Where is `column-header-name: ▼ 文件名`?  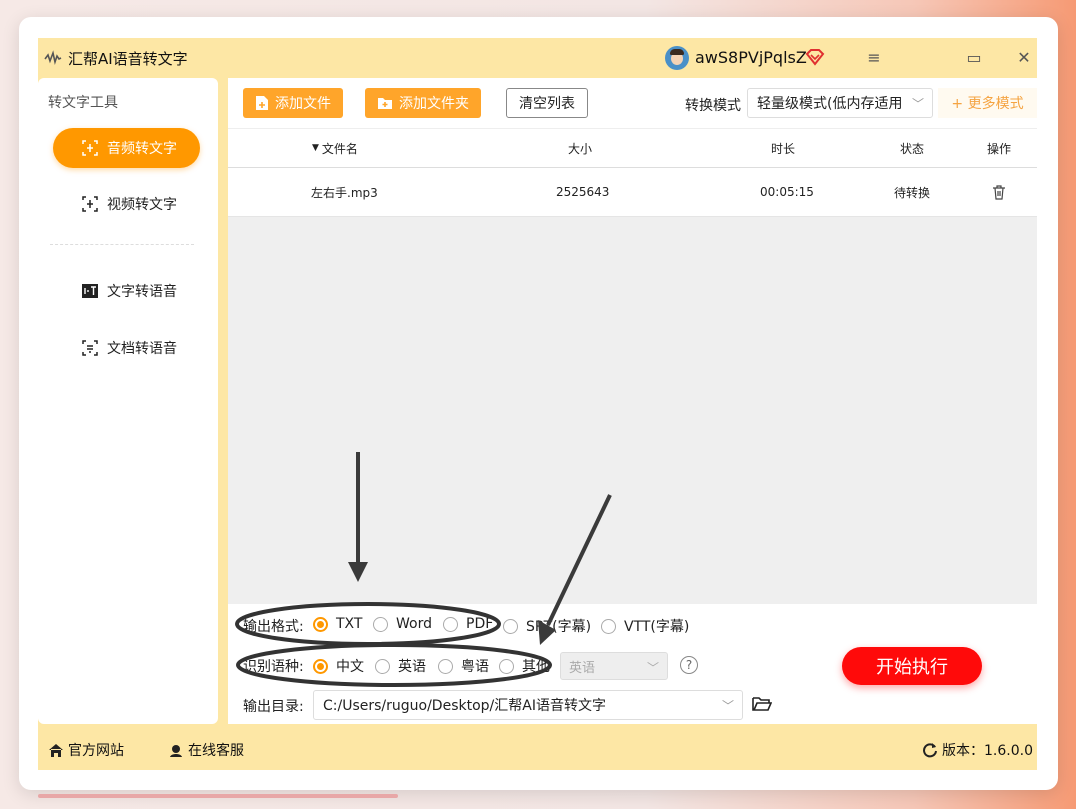 column-header-name: ▼ 文件名 is located at coordinates (335, 148).